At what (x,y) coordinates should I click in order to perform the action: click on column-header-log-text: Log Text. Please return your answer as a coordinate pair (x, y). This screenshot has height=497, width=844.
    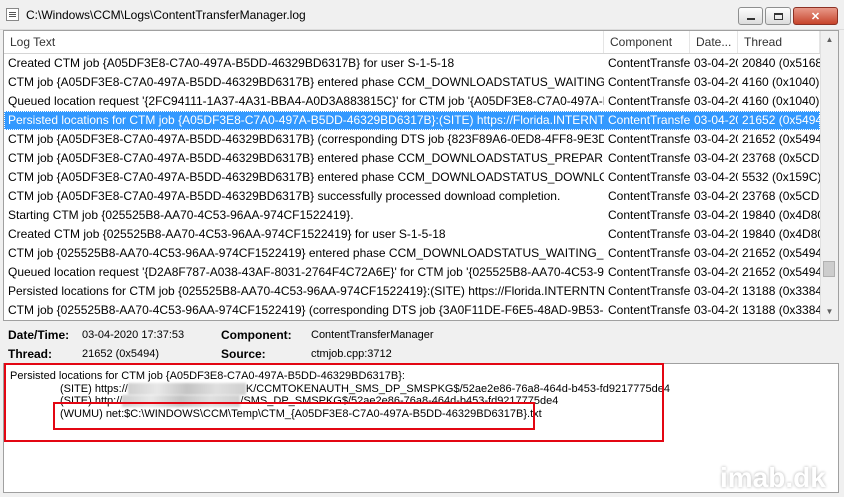
    Looking at the image, I should click on (304, 42).